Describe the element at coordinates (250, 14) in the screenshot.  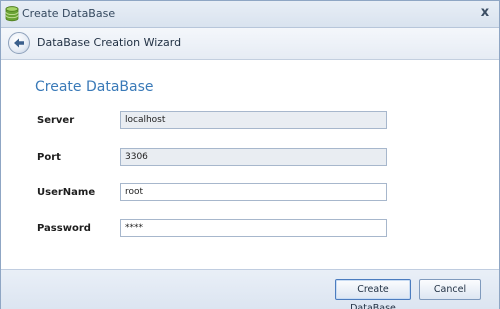
I see `title-bar: Create DataBase x` at that location.